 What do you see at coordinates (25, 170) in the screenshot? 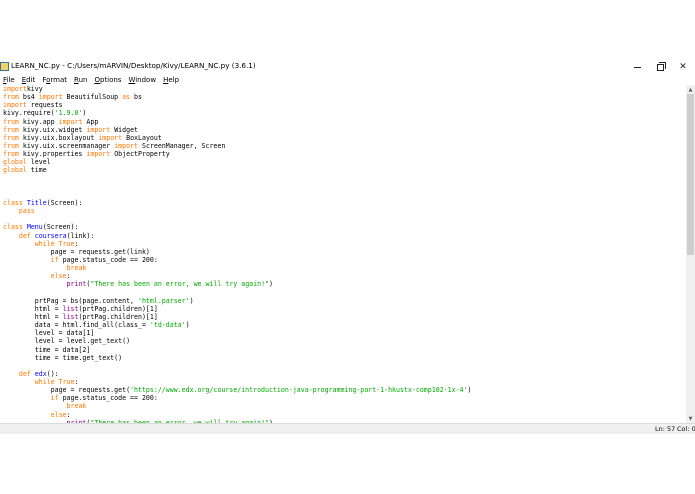
I see `code-line: global time` at bounding box center [25, 170].